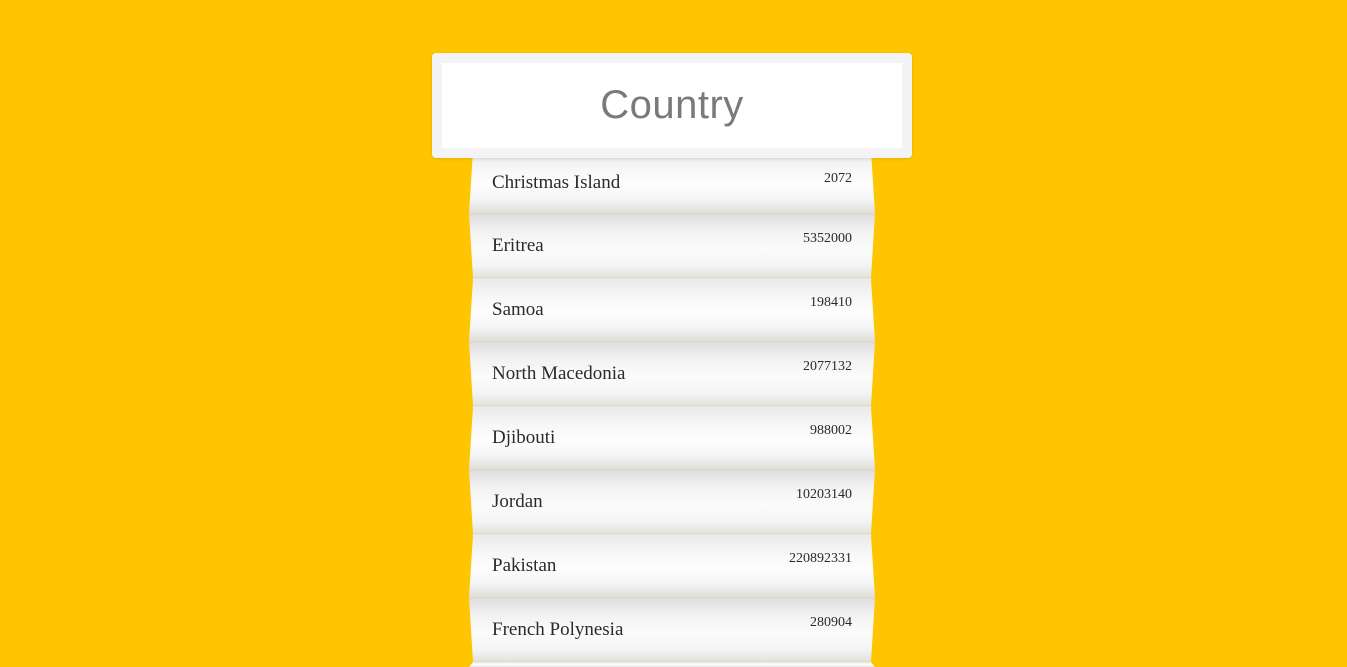  I want to click on population-value: 198410, so click(831, 302).